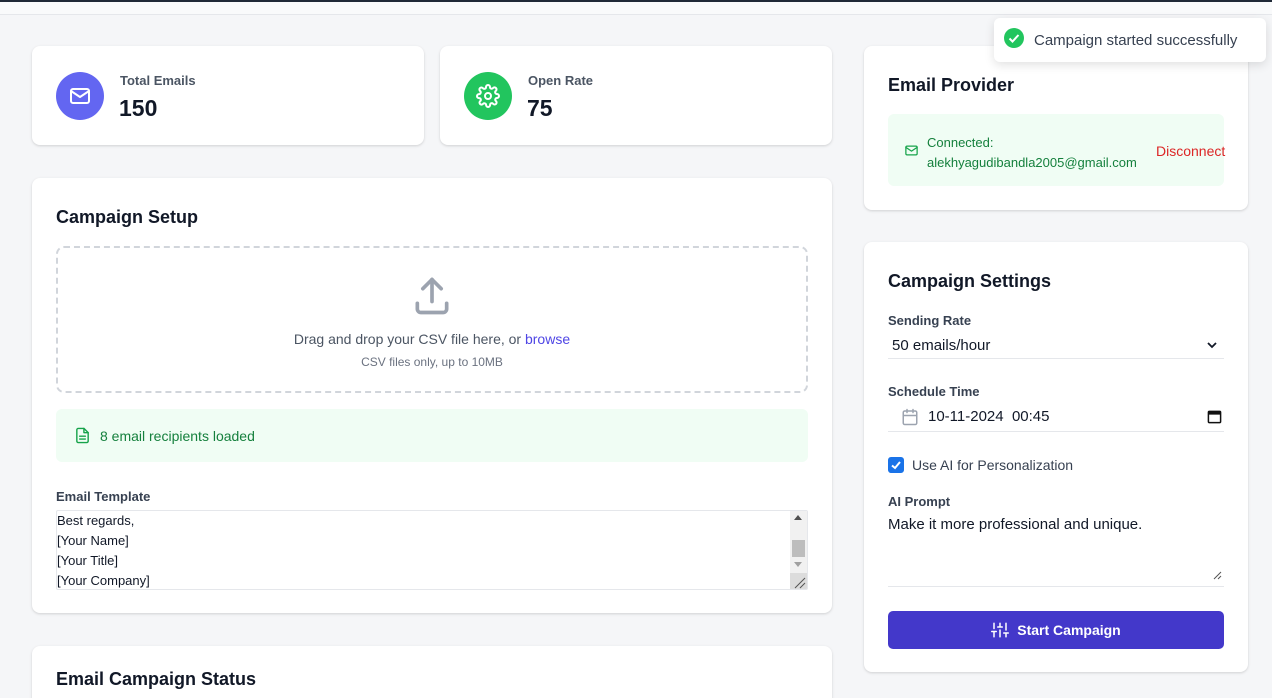  I want to click on connected-email: alekhyagudibandla2005@gmail.com, so click(1032, 162).